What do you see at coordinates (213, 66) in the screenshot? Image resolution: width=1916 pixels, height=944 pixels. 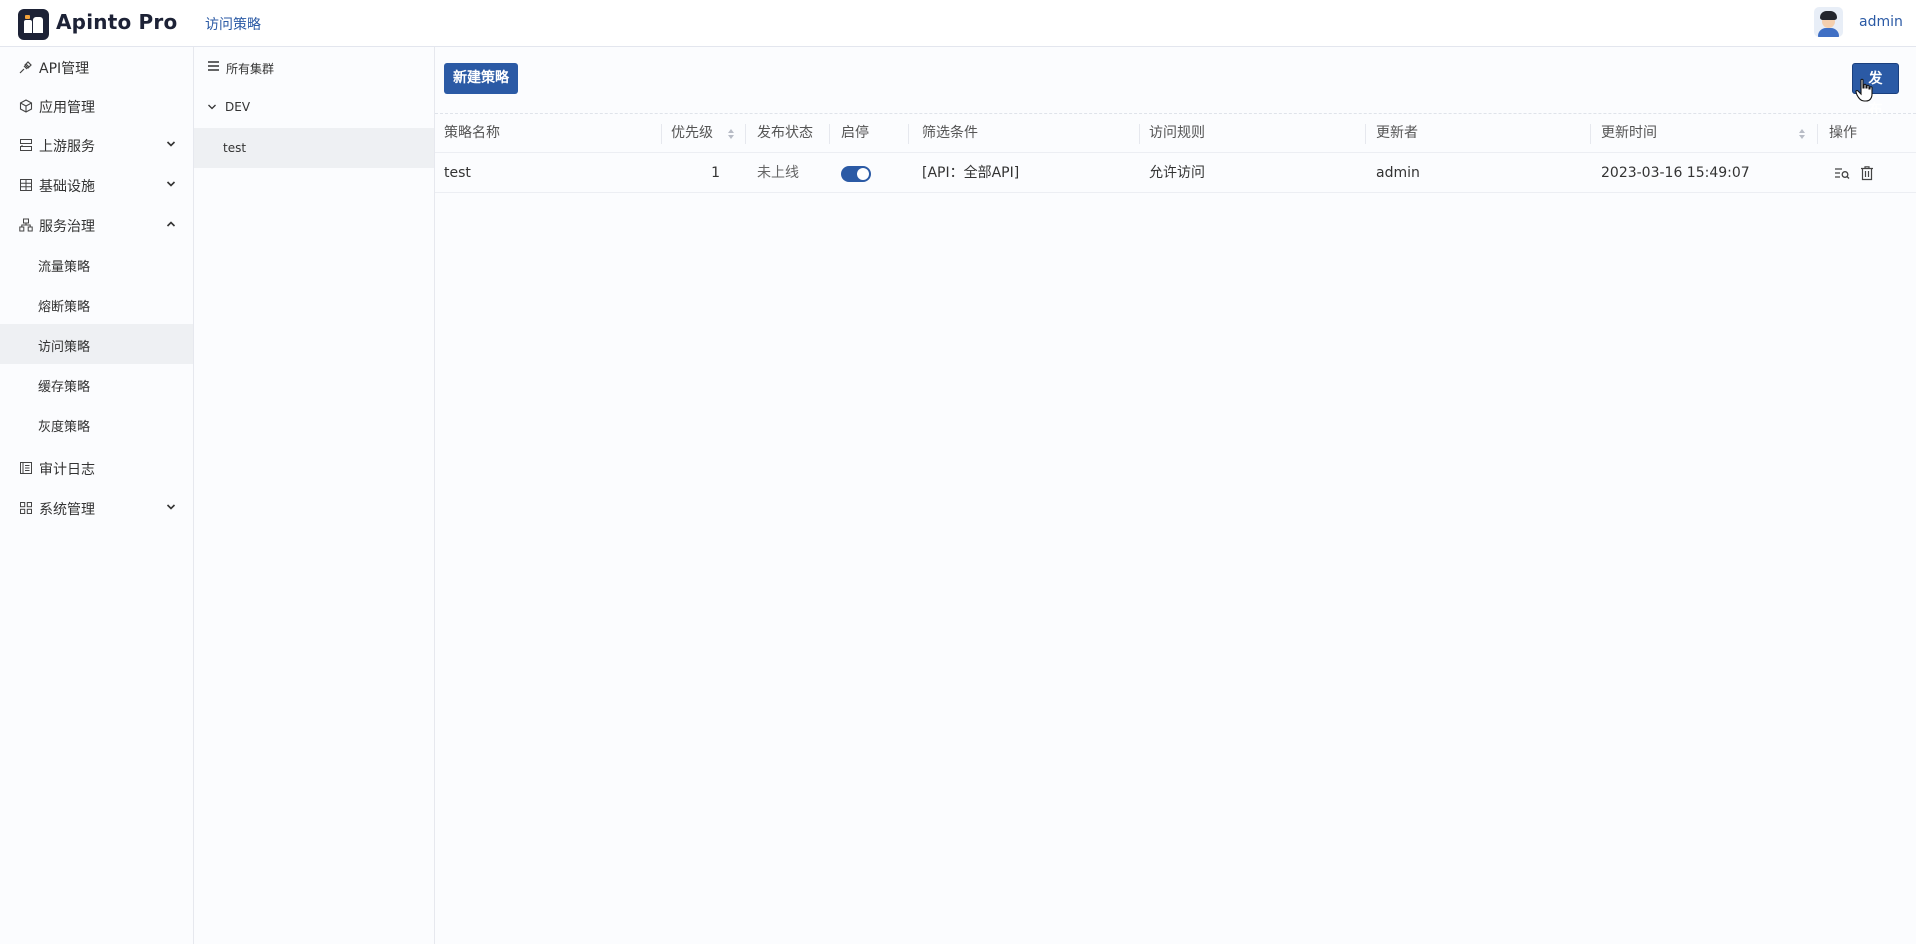 I see `menu-icon` at bounding box center [213, 66].